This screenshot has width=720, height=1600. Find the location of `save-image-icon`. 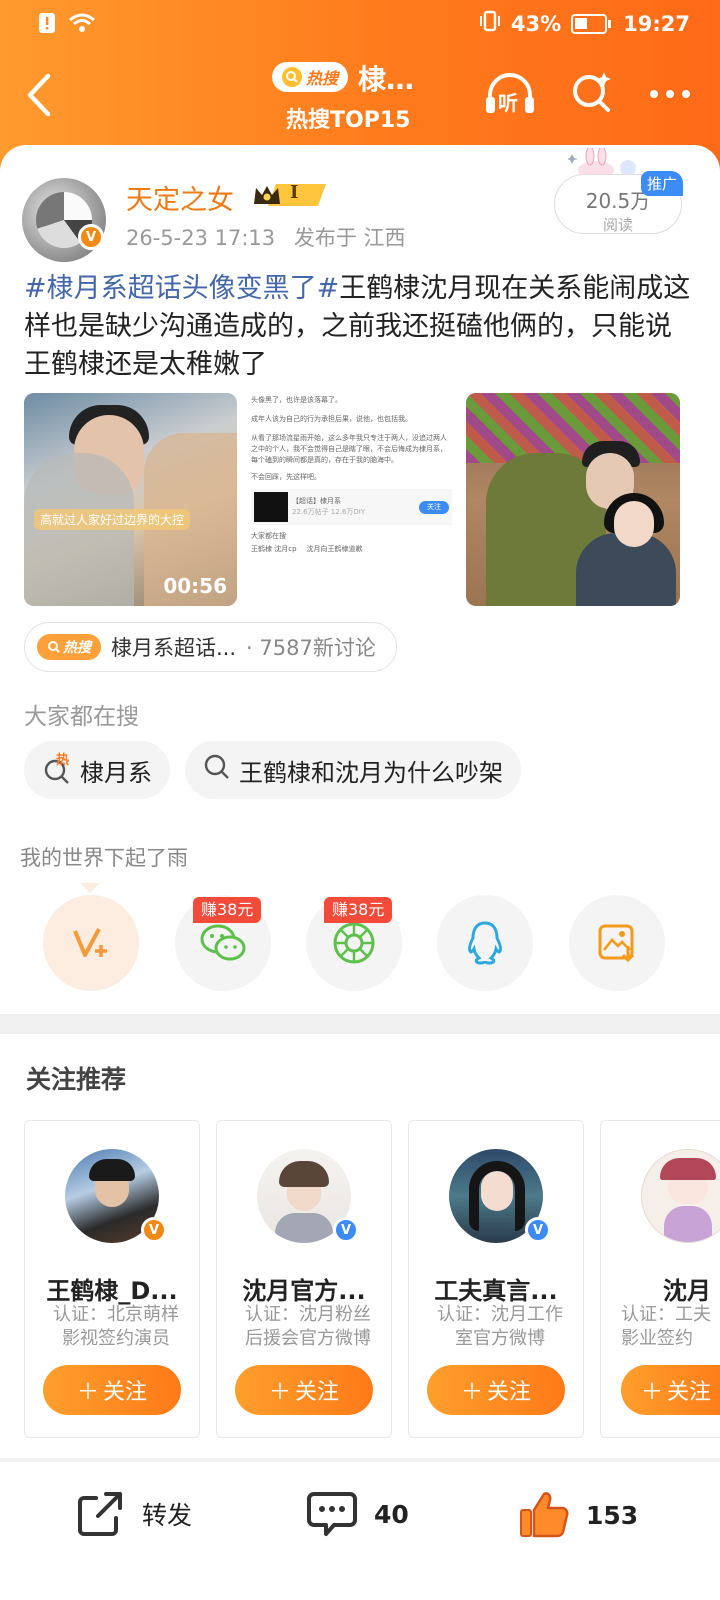

save-image-icon is located at coordinates (616, 943).